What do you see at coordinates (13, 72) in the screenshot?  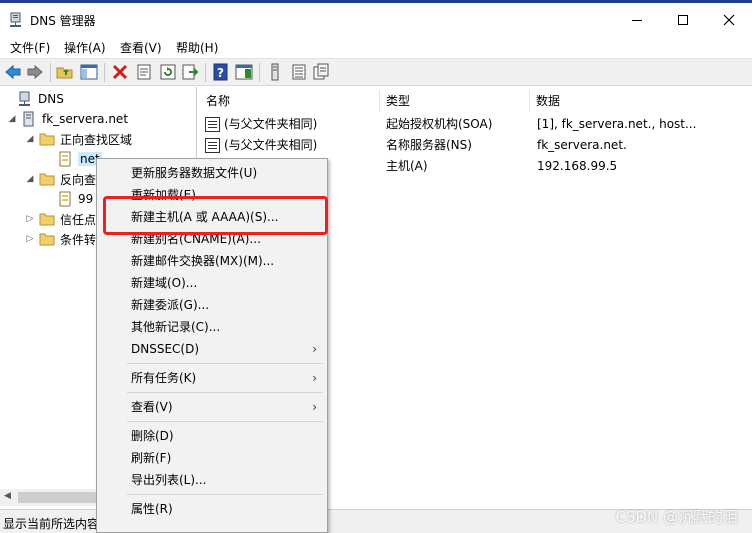 I see `back-arrow-icon` at bounding box center [13, 72].